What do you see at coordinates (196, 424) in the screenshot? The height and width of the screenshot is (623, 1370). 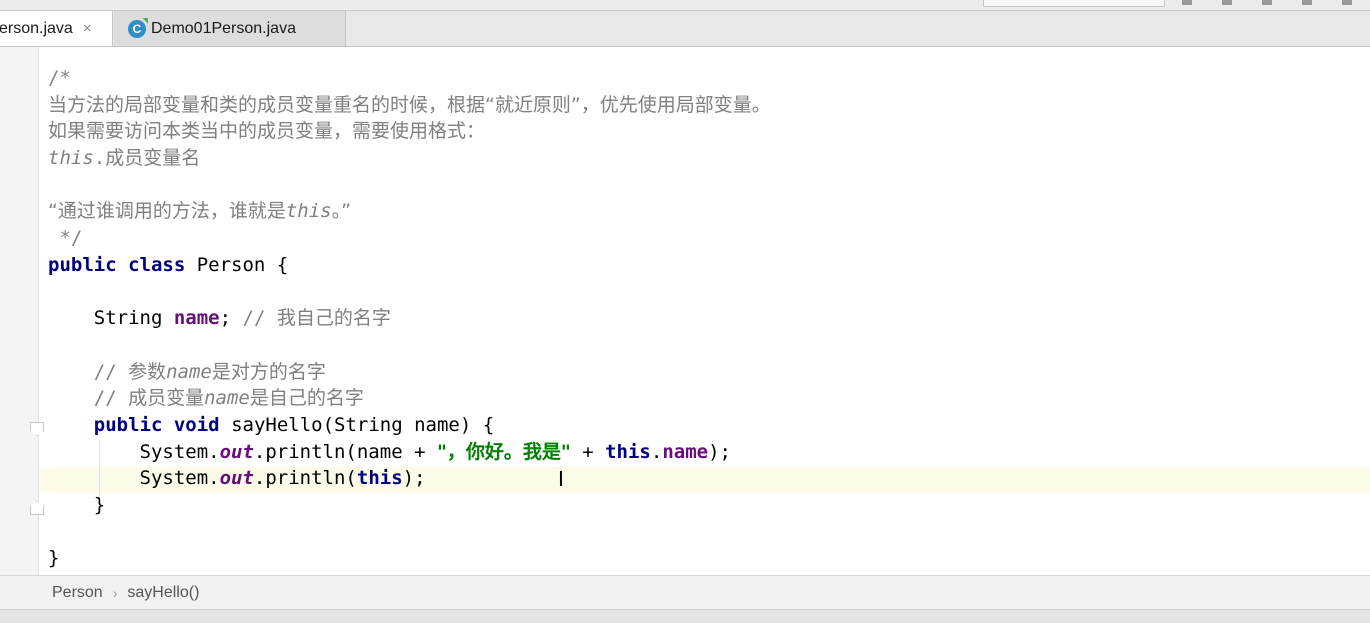 I see `code-token: void` at bounding box center [196, 424].